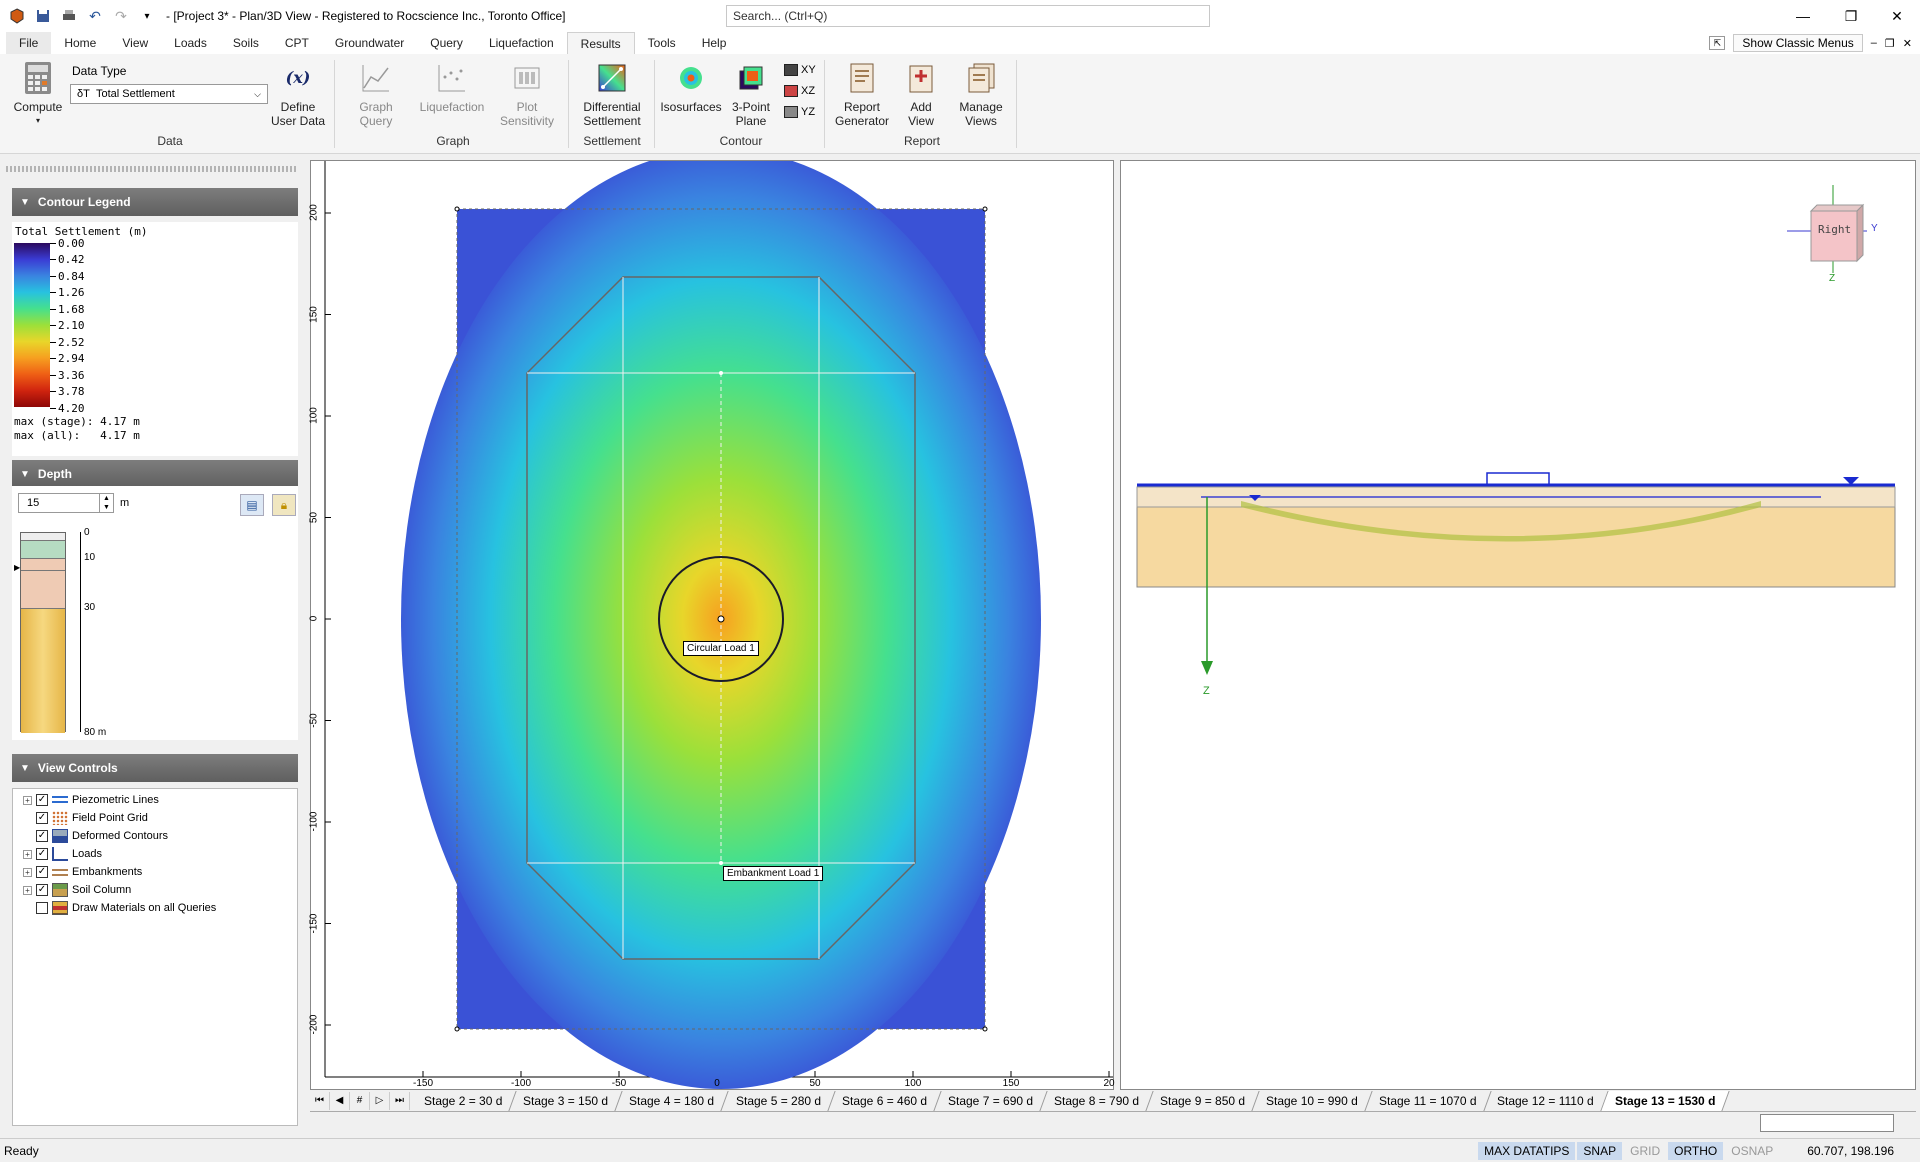 This screenshot has width=1920, height=1162. What do you see at coordinates (566, 1100) in the screenshot?
I see `stage-tab: Stage 3 = 150 d` at bounding box center [566, 1100].